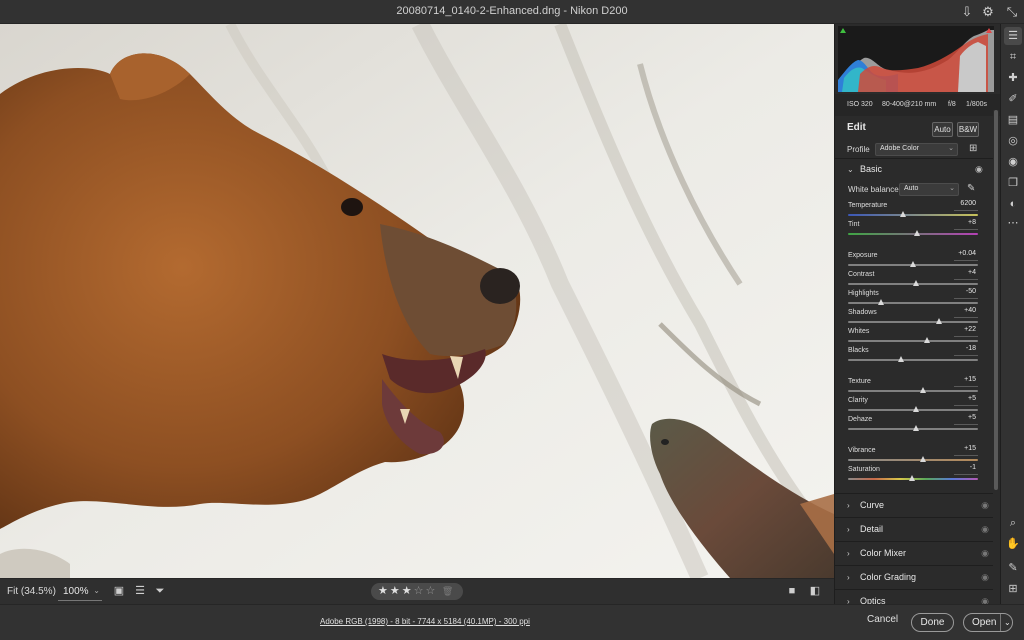  Describe the element at coordinates (1013, 78) in the screenshot. I see `healing-icon: ✚` at that location.